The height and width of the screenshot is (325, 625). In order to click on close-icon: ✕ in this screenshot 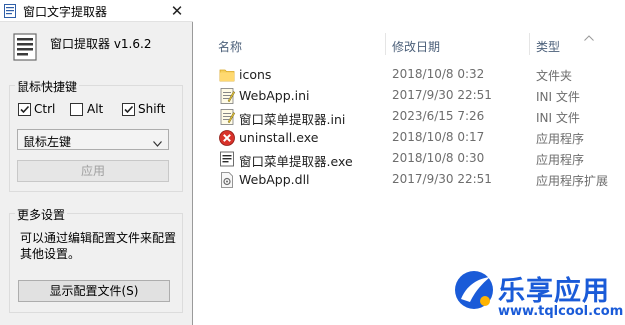, I will do `click(177, 11)`.